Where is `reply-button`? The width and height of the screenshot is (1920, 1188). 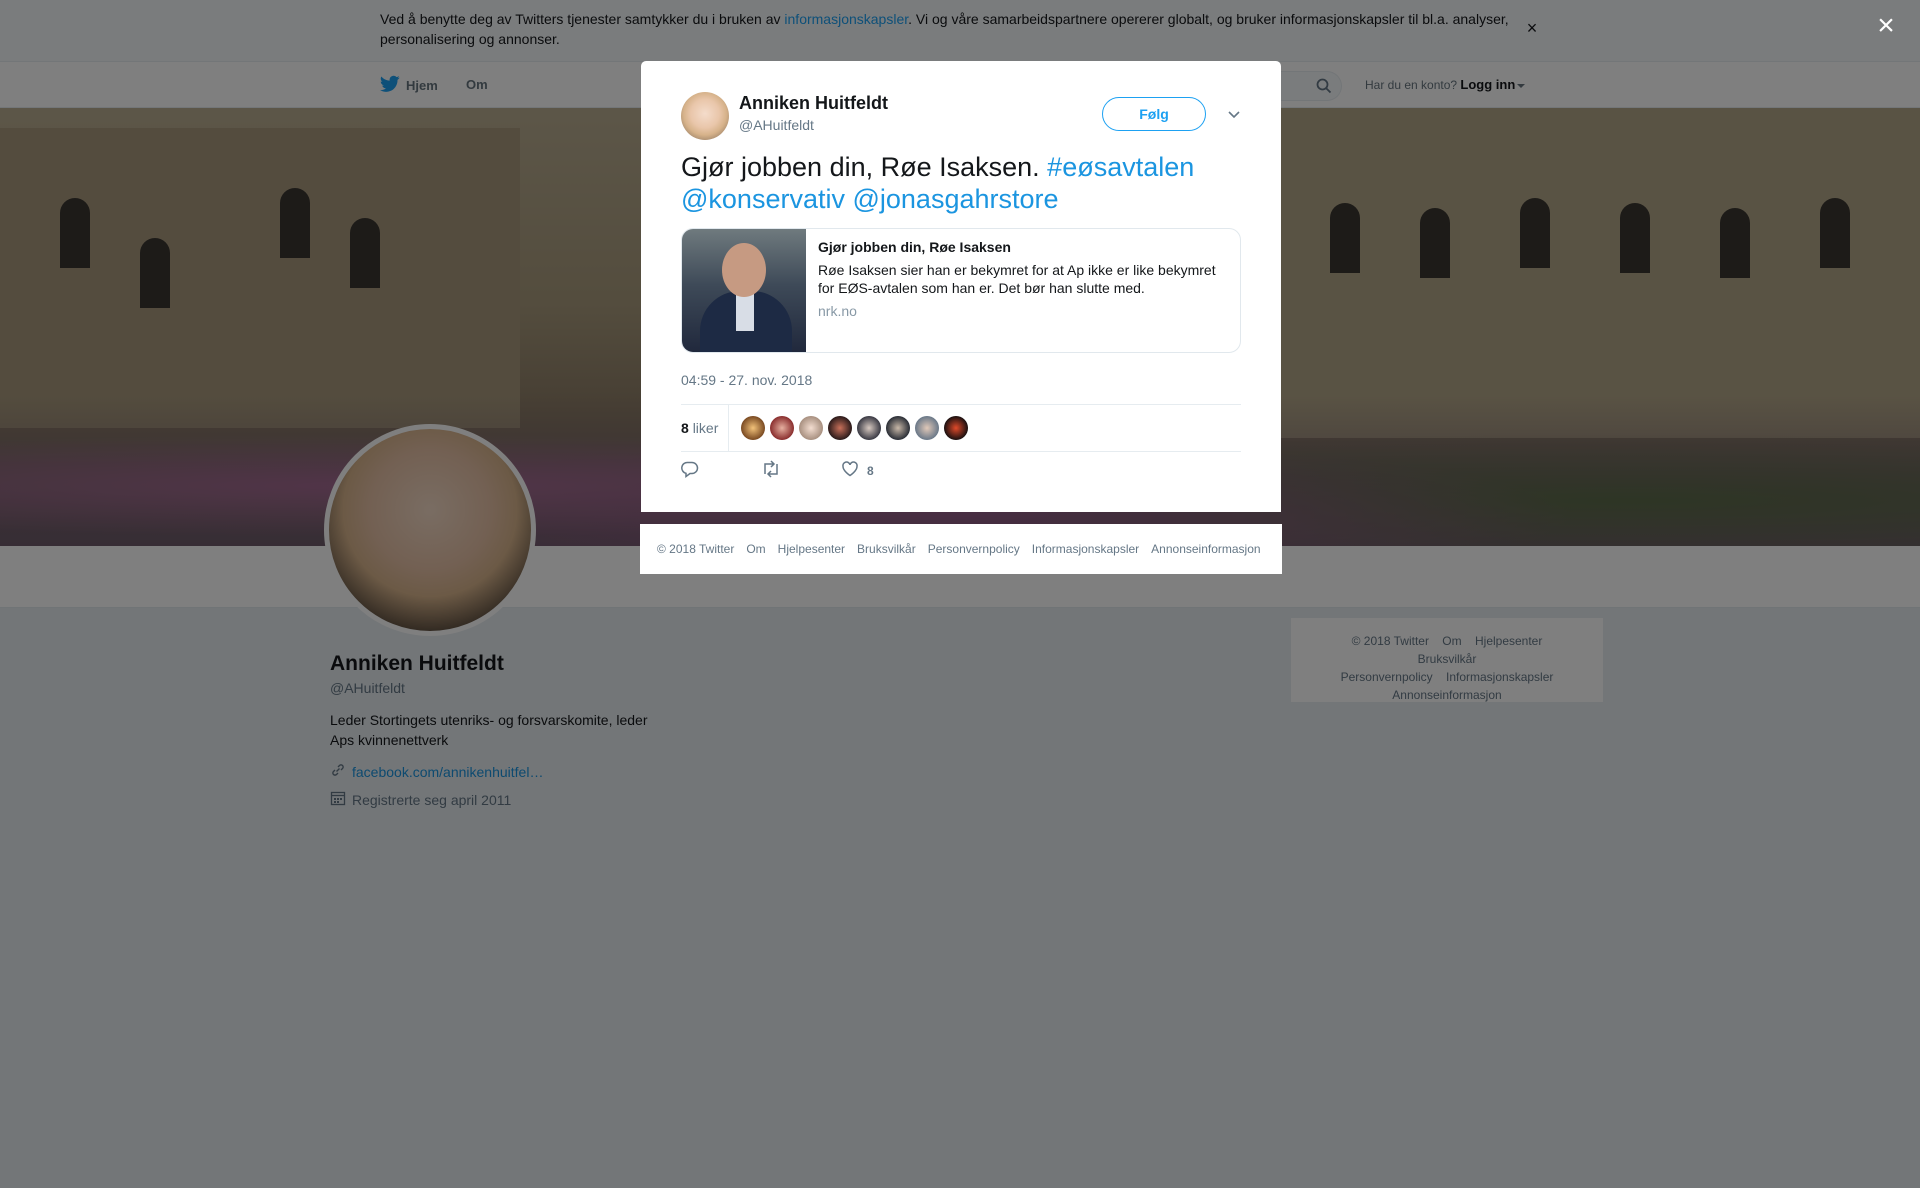 reply-button is located at coordinates (690, 471).